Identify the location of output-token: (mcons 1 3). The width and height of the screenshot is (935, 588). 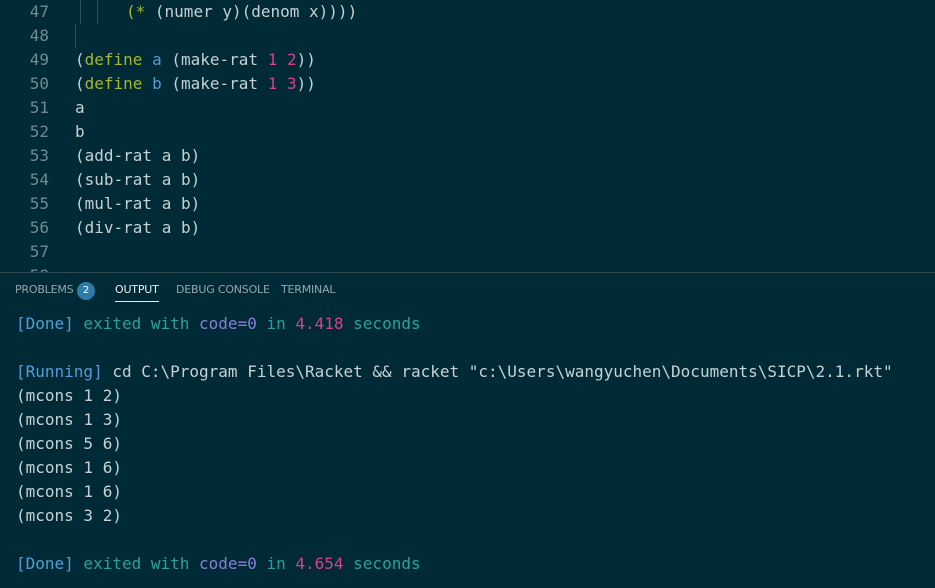
(69, 419).